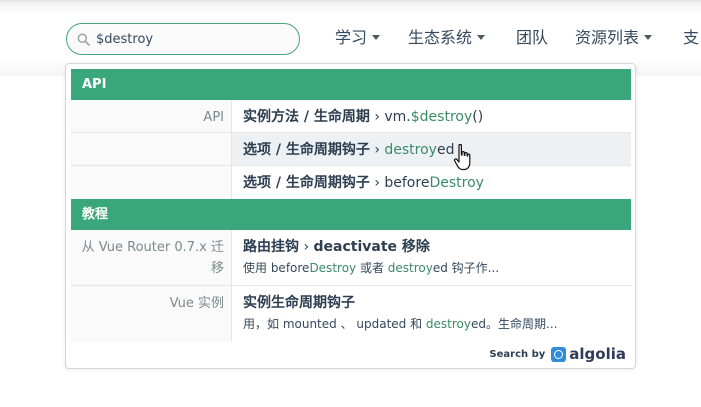  I want to click on result-title: 实例生命周期钩子, so click(299, 303).